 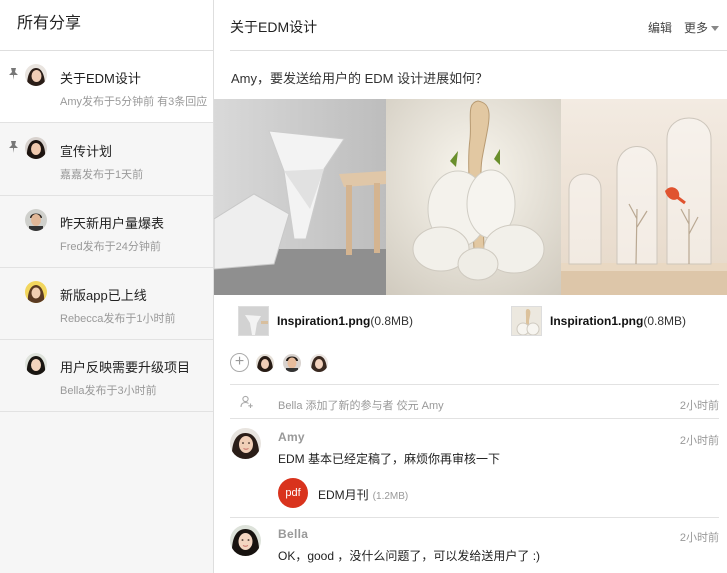 I want to click on thread-title: 新版app已上线, so click(x=103, y=295).